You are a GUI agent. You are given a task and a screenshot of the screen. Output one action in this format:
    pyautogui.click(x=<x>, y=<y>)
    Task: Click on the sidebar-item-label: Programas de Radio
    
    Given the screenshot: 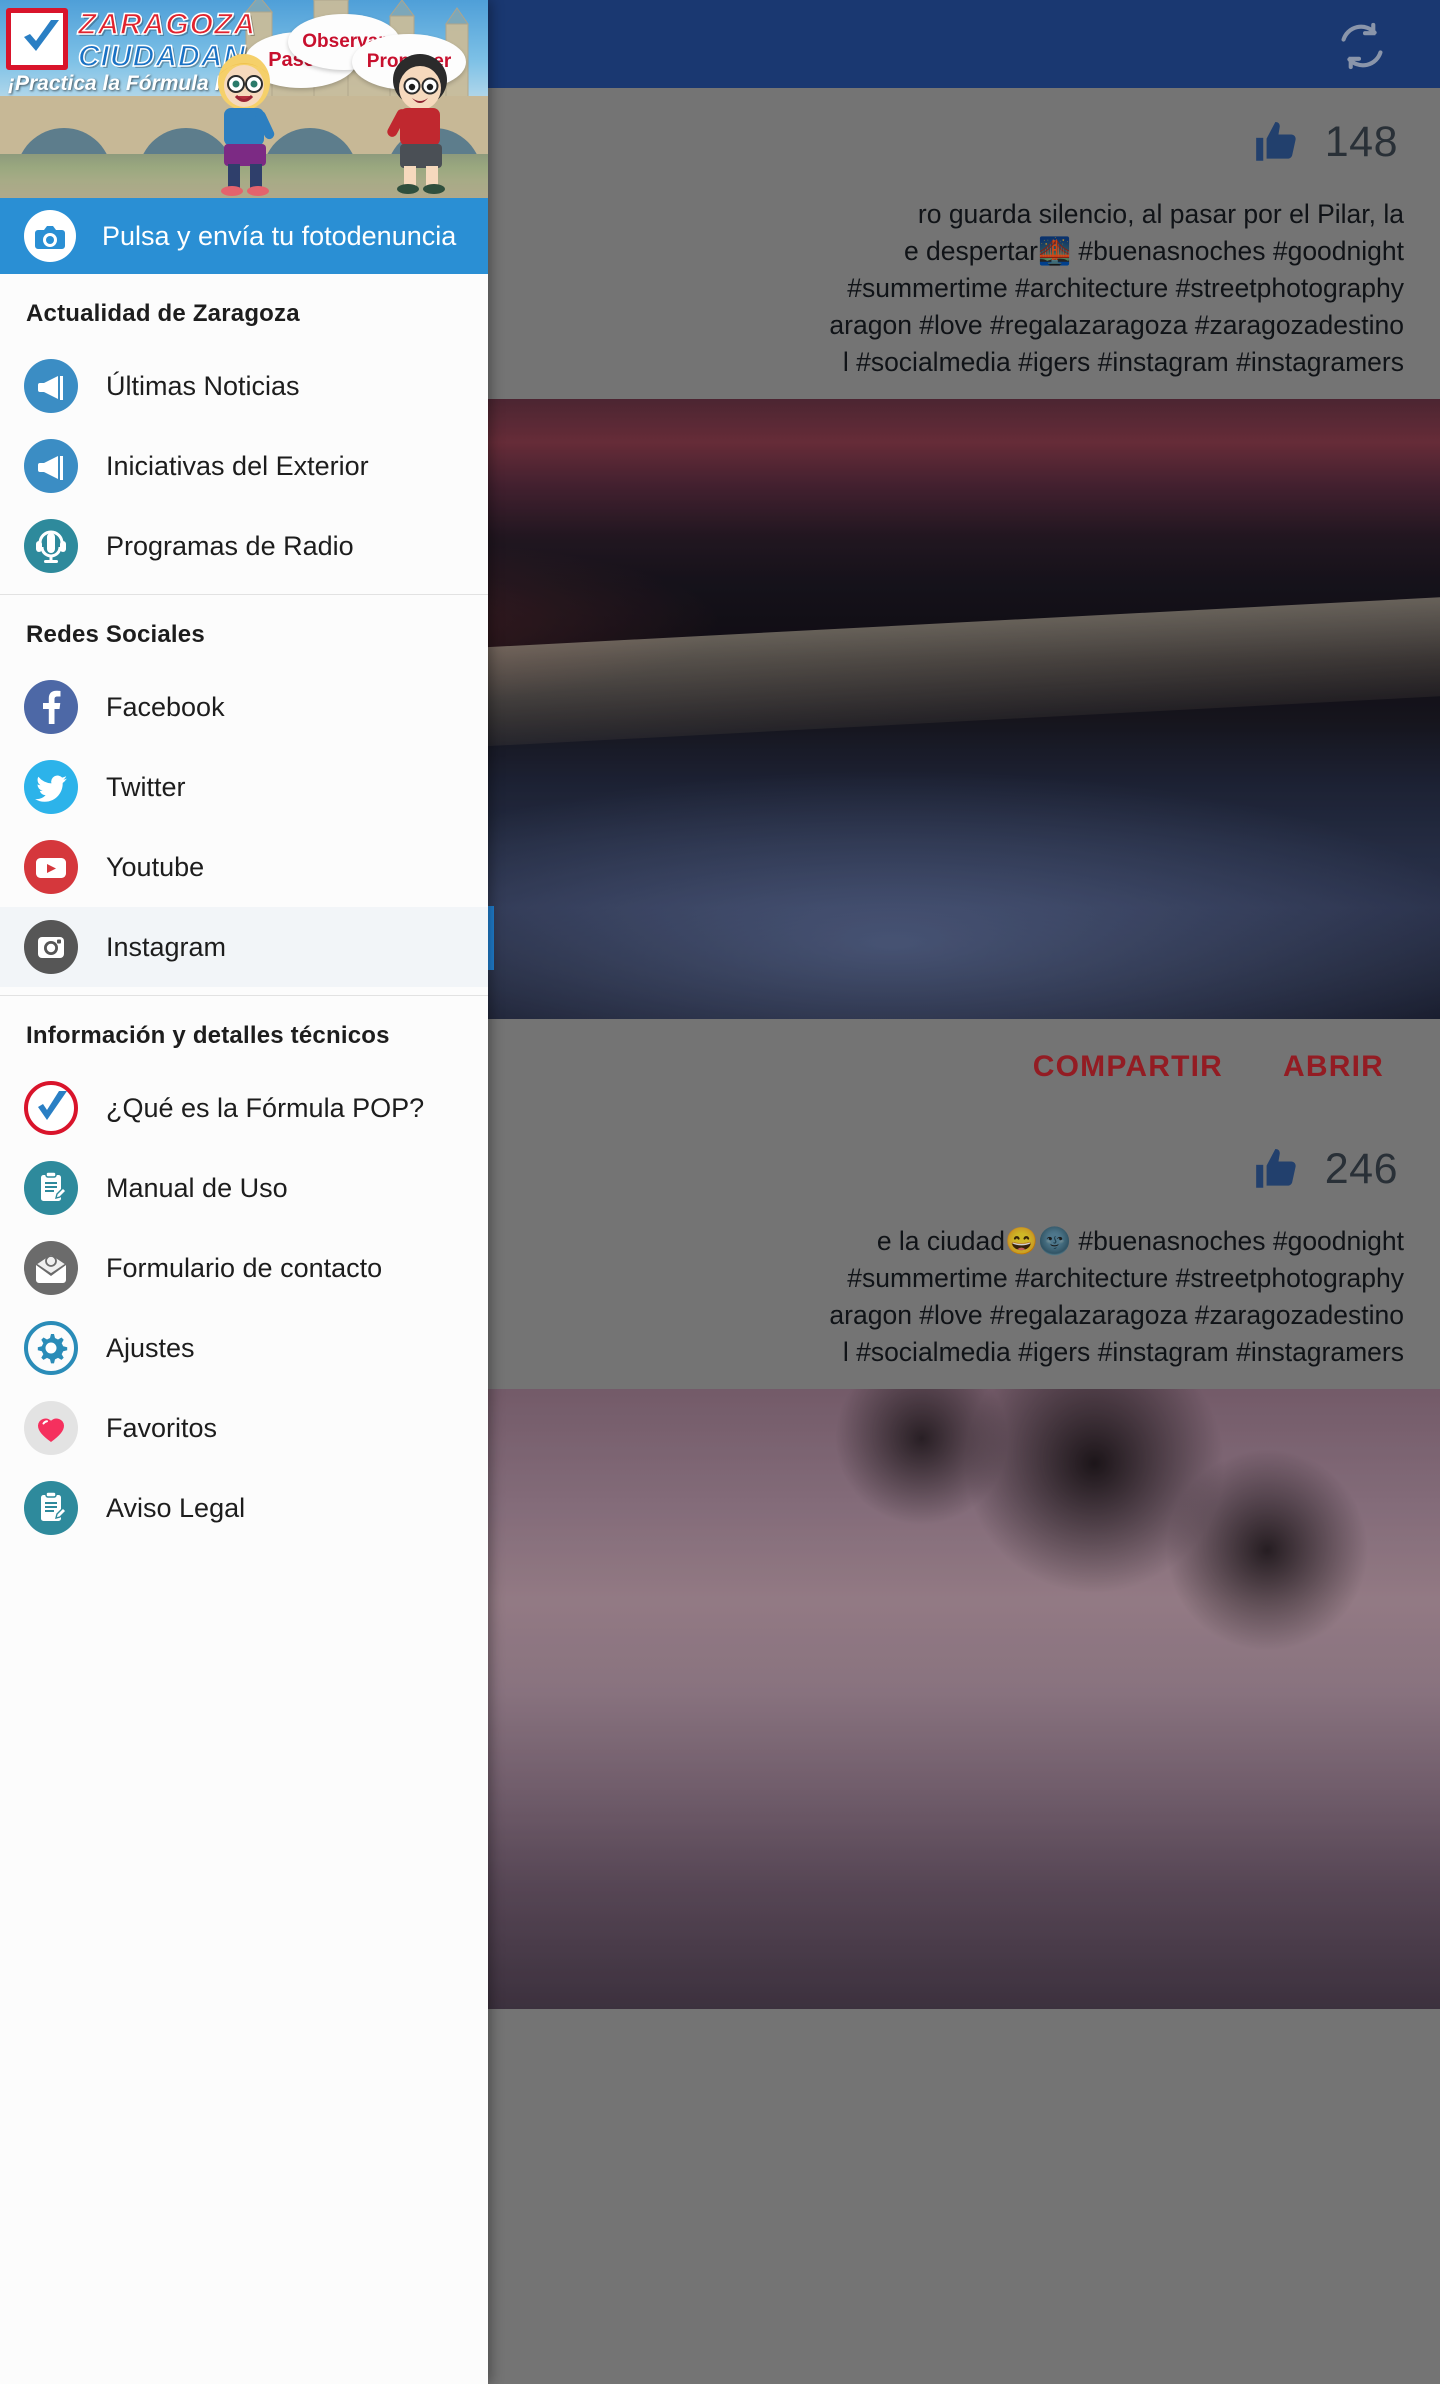 What is the action you would take?
    pyautogui.click(x=230, y=545)
    